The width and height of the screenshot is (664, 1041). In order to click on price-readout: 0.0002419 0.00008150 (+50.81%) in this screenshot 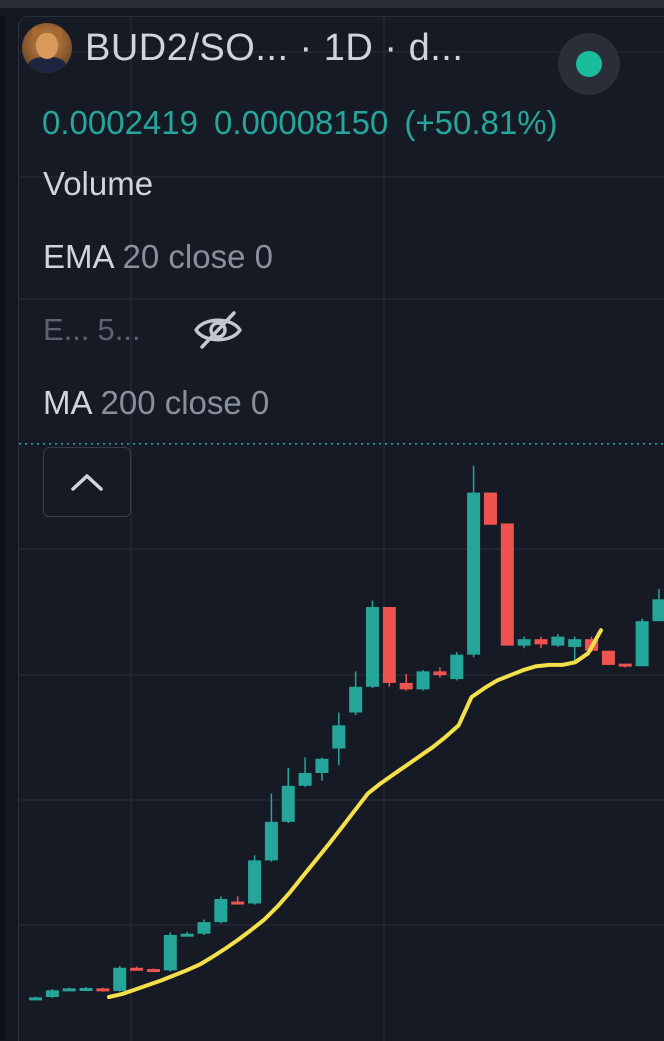, I will do `click(308, 123)`.